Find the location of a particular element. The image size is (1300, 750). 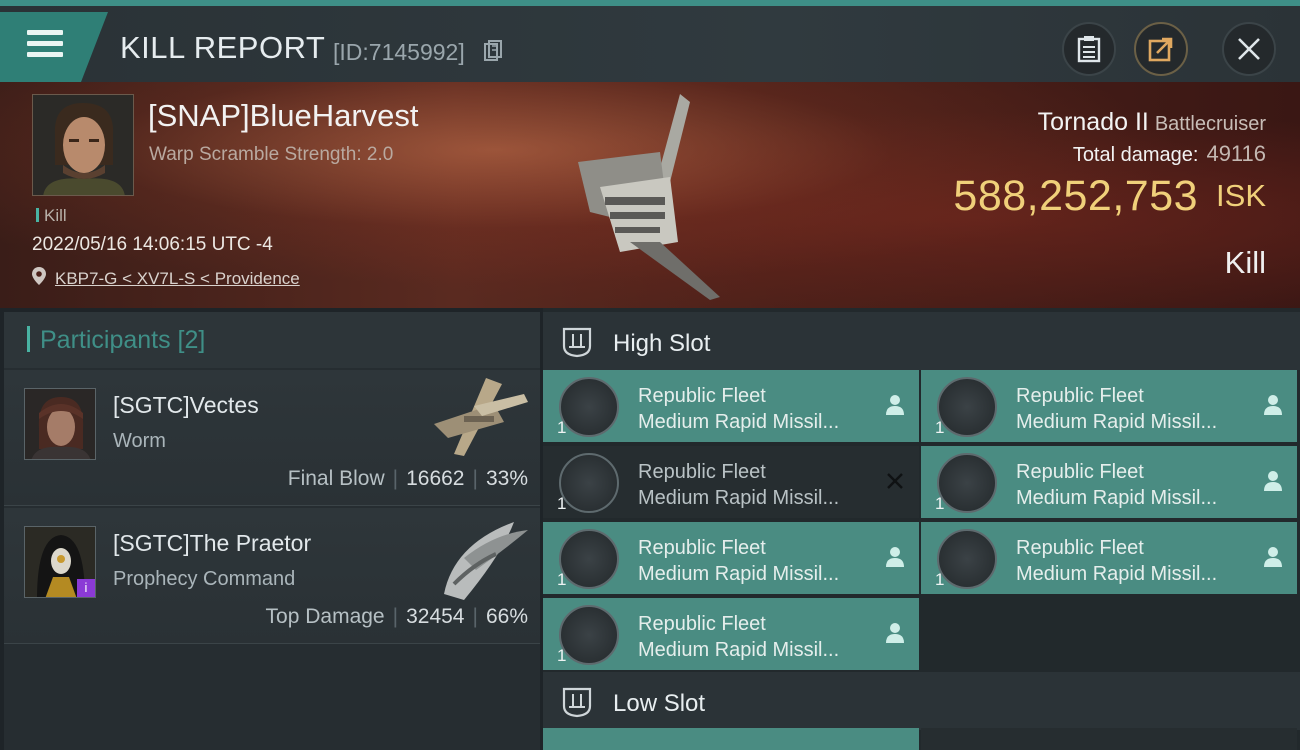

participant-card: [SGTC]Vectes Worm Final Blow | 16662 | 33% is located at coordinates (272, 438).